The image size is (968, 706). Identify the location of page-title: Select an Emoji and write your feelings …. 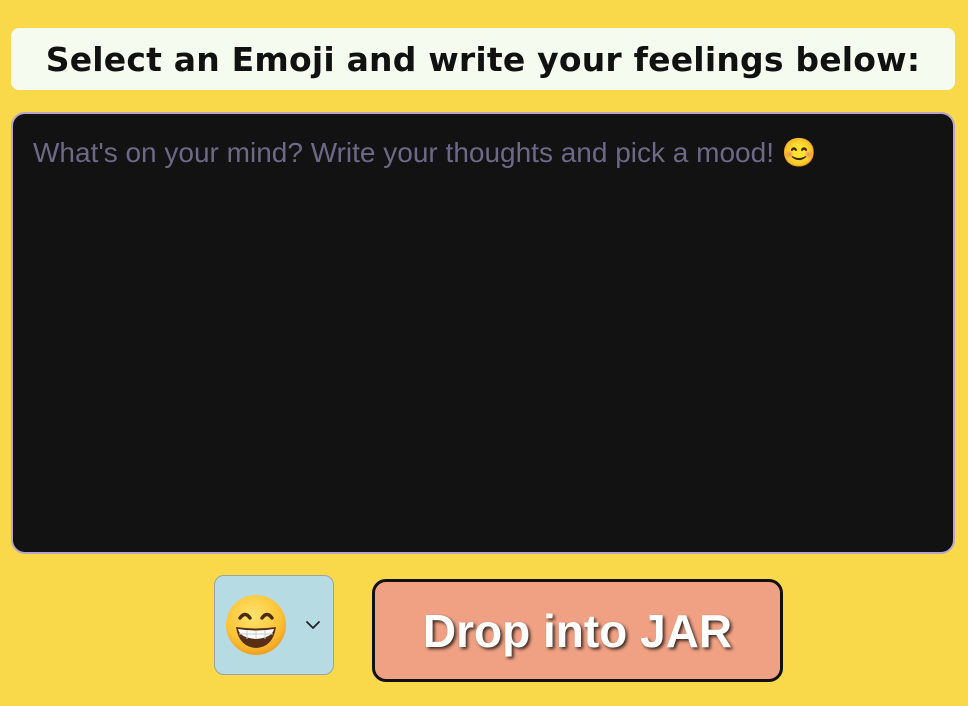
(483, 59).